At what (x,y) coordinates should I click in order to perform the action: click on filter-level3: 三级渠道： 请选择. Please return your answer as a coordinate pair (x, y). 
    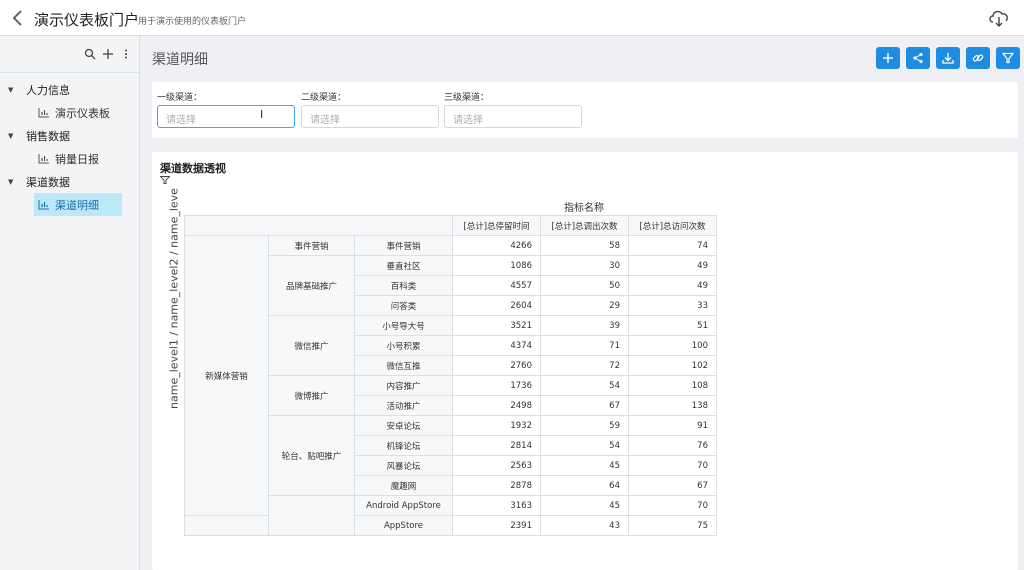
    Looking at the image, I should click on (513, 109).